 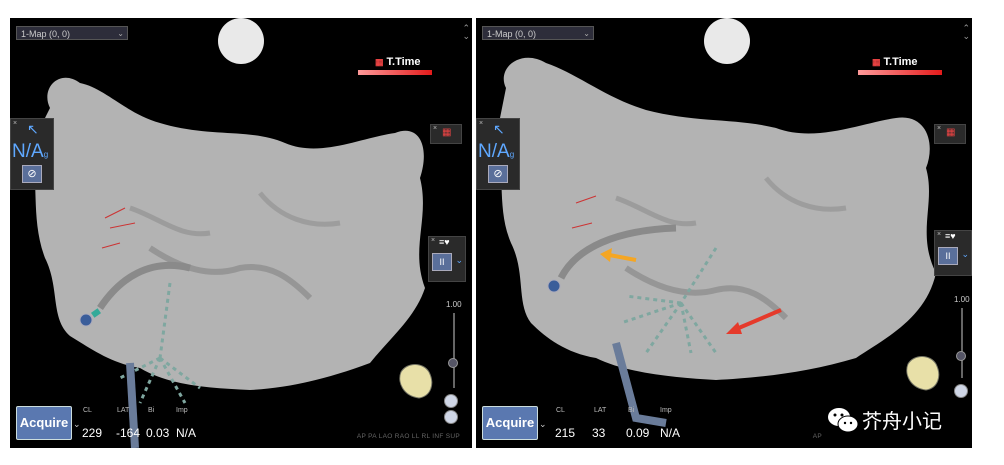 What do you see at coordinates (843, 420) in the screenshot?
I see `wechat-icon` at bounding box center [843, 420].